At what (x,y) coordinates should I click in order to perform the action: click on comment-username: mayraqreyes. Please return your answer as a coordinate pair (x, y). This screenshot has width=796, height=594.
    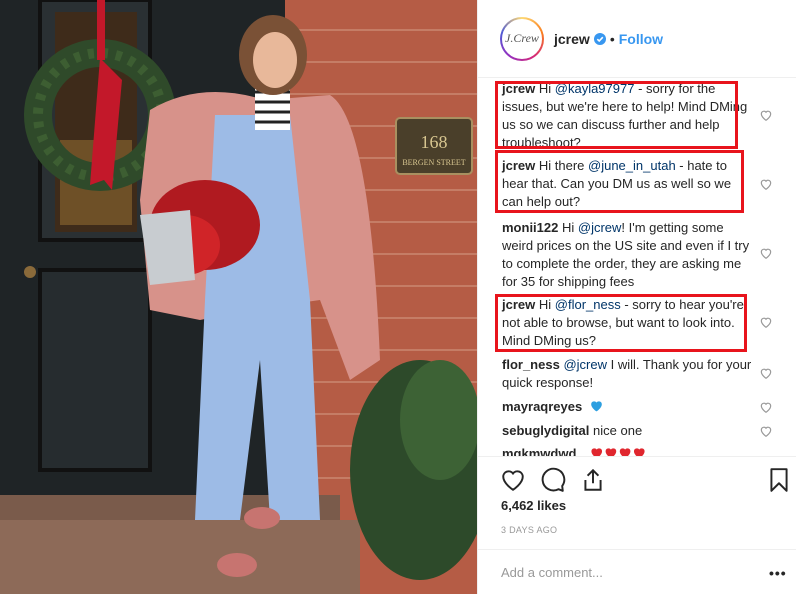
    Looking at the image, I should click on (542, 406).